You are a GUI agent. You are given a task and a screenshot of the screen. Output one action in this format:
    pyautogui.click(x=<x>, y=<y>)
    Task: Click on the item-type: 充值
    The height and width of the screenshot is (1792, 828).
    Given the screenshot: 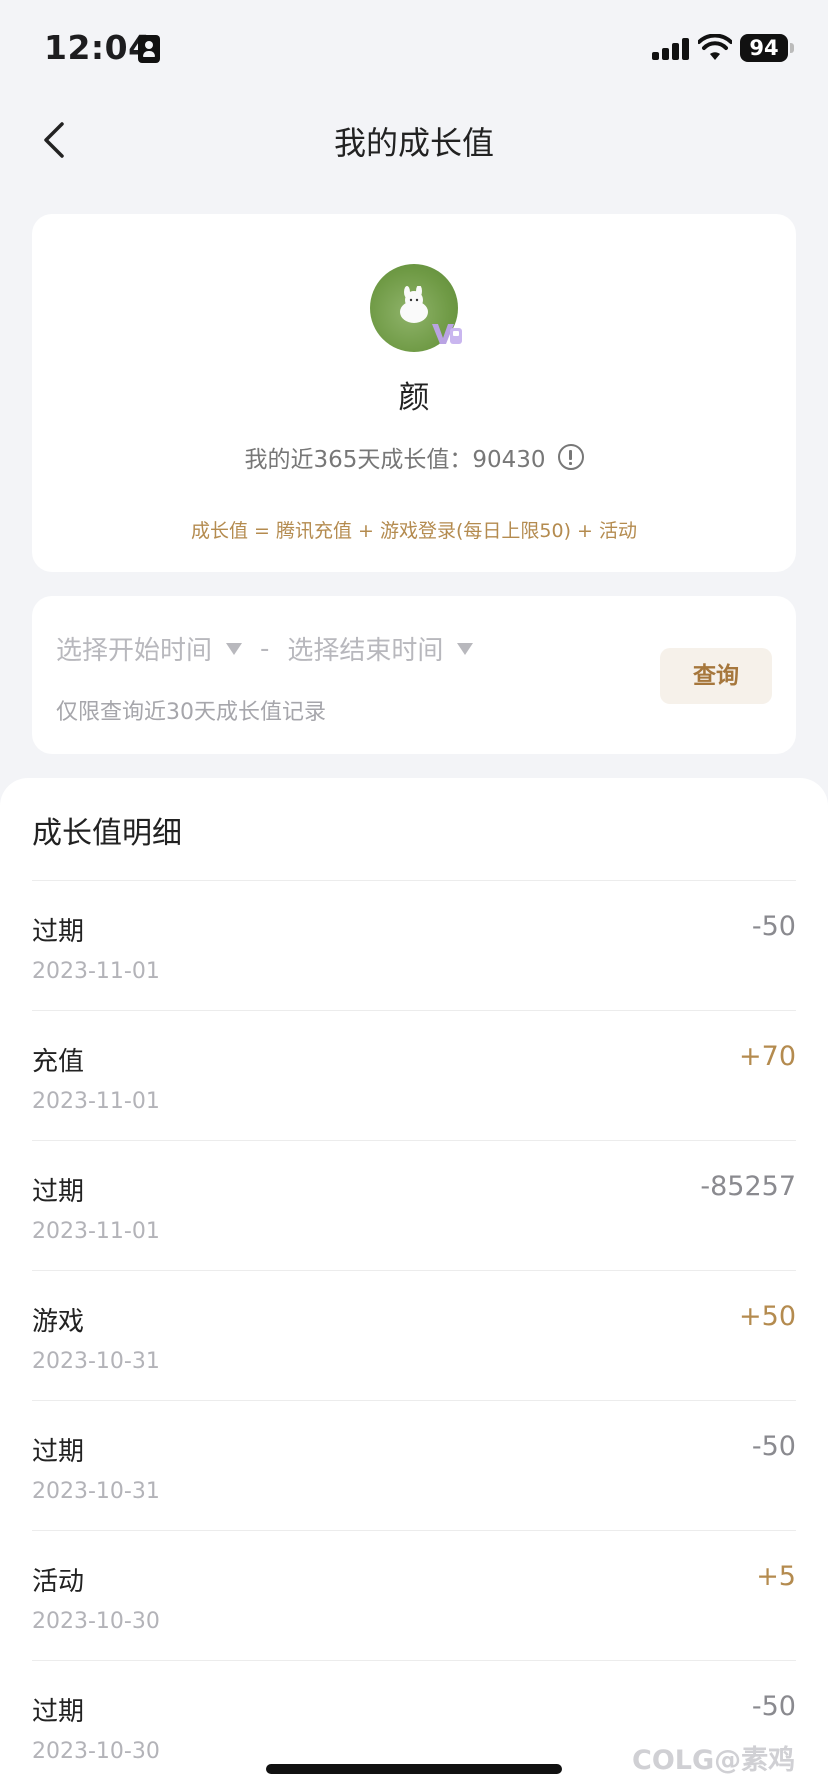 What is the action you would take?
    pyautogui.click(x=58, y=1062)
    